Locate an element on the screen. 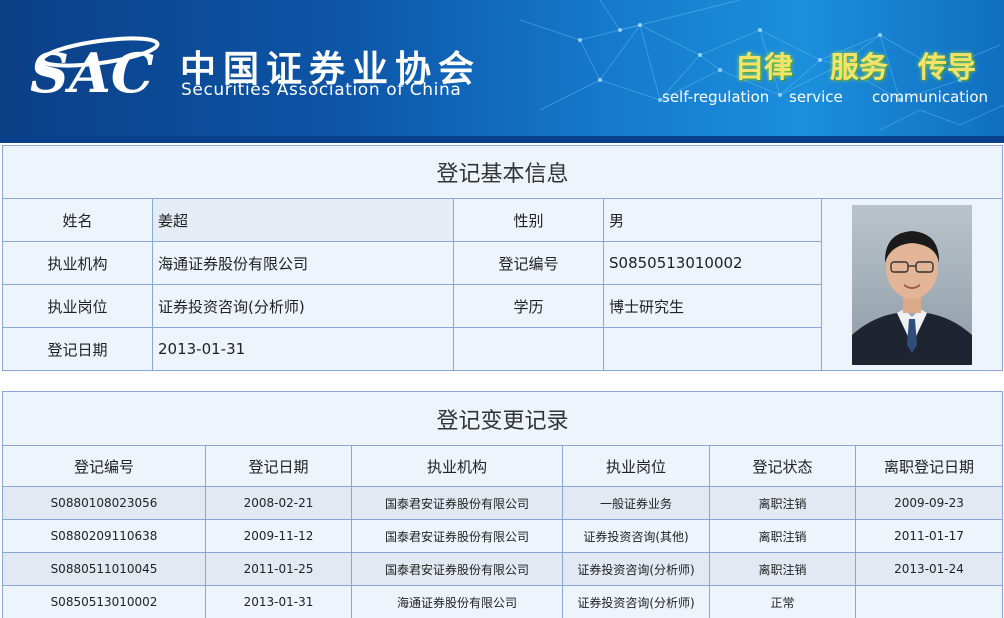  record-org: 海通证券股份有限公司 is located at coordinates (457, 601).